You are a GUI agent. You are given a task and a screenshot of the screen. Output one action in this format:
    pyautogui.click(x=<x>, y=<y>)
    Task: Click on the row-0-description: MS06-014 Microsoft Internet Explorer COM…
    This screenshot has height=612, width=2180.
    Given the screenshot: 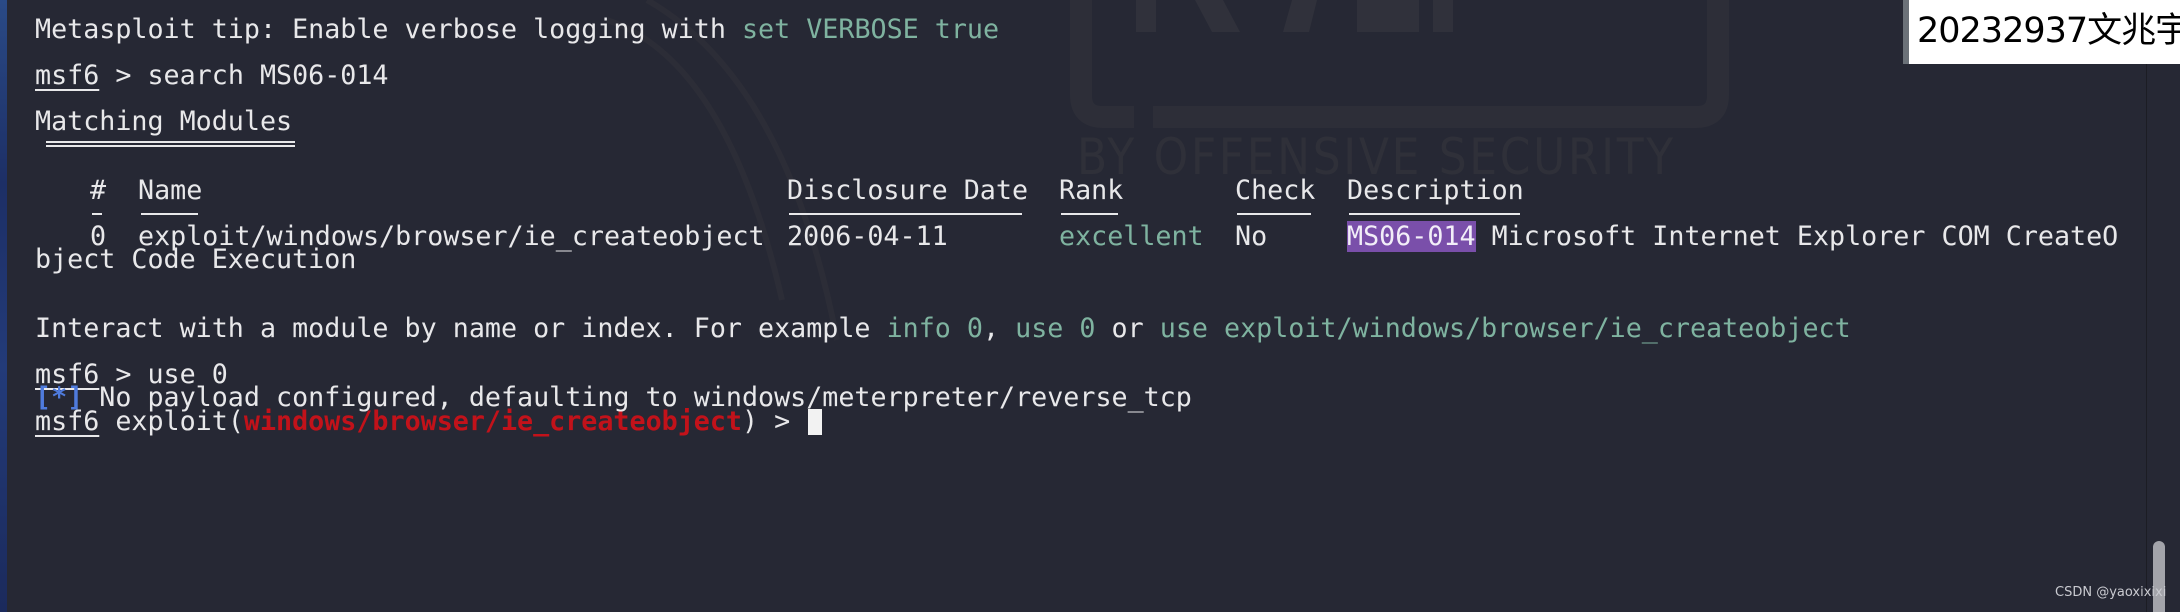 What is the action you would take?
    pyautogui.click(x=1732, y=236)
    